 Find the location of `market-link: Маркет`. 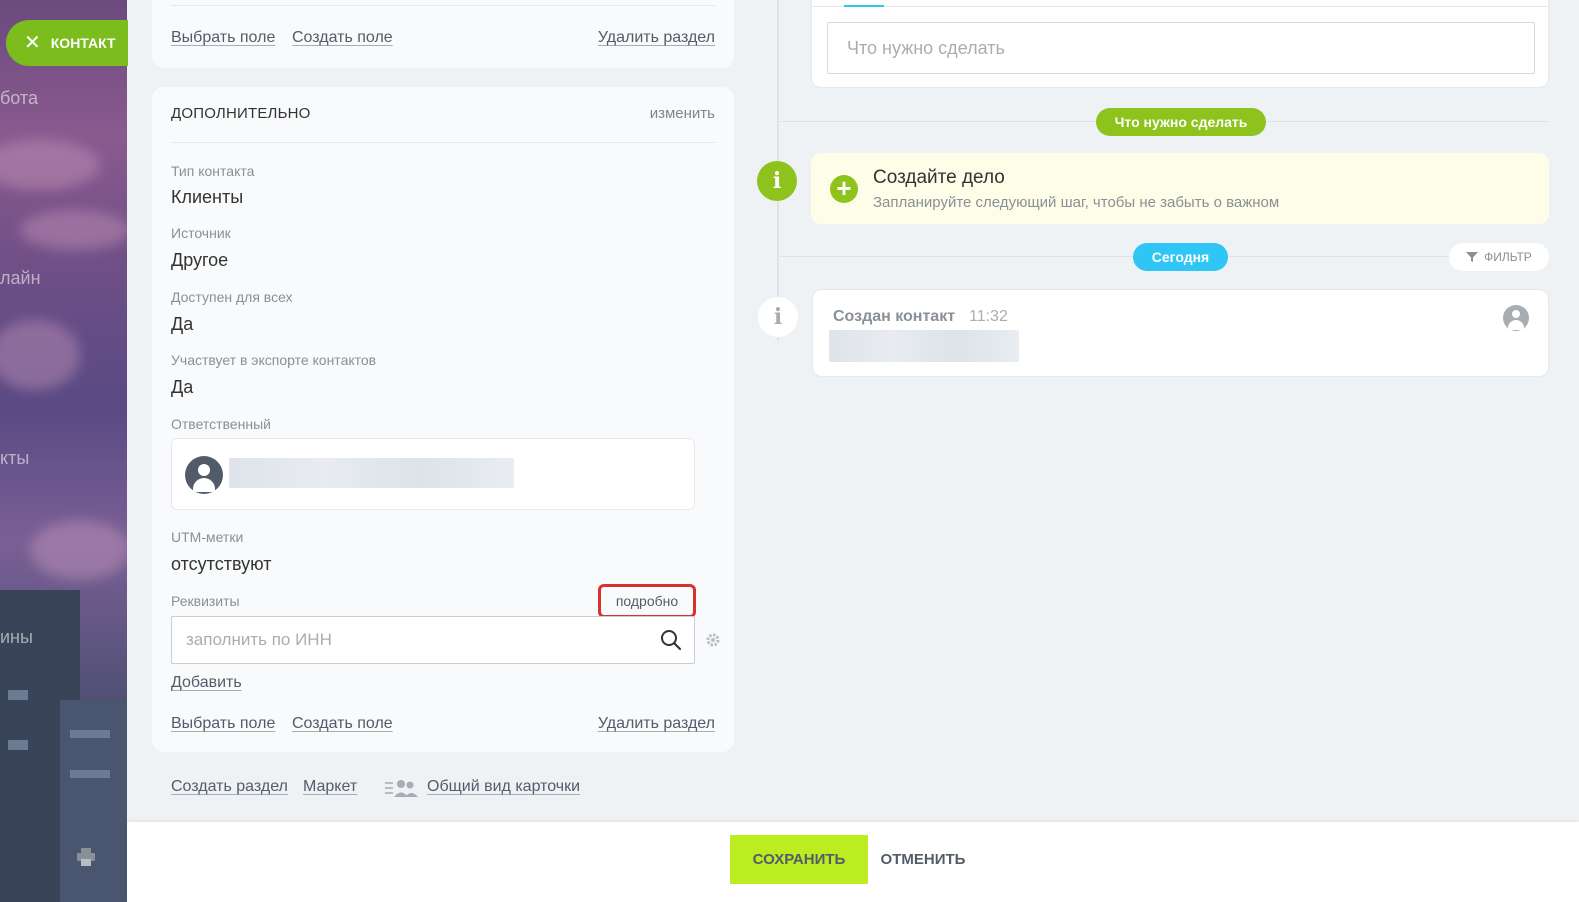

market-link: Маркет is located at coordinates (330, 787).